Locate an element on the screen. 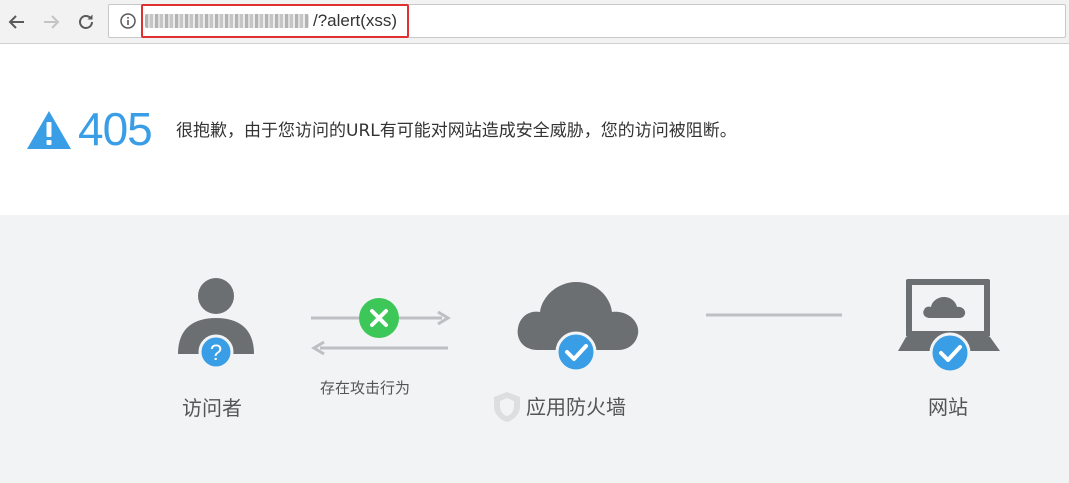  info-icon is located at coordinates (128, 21).